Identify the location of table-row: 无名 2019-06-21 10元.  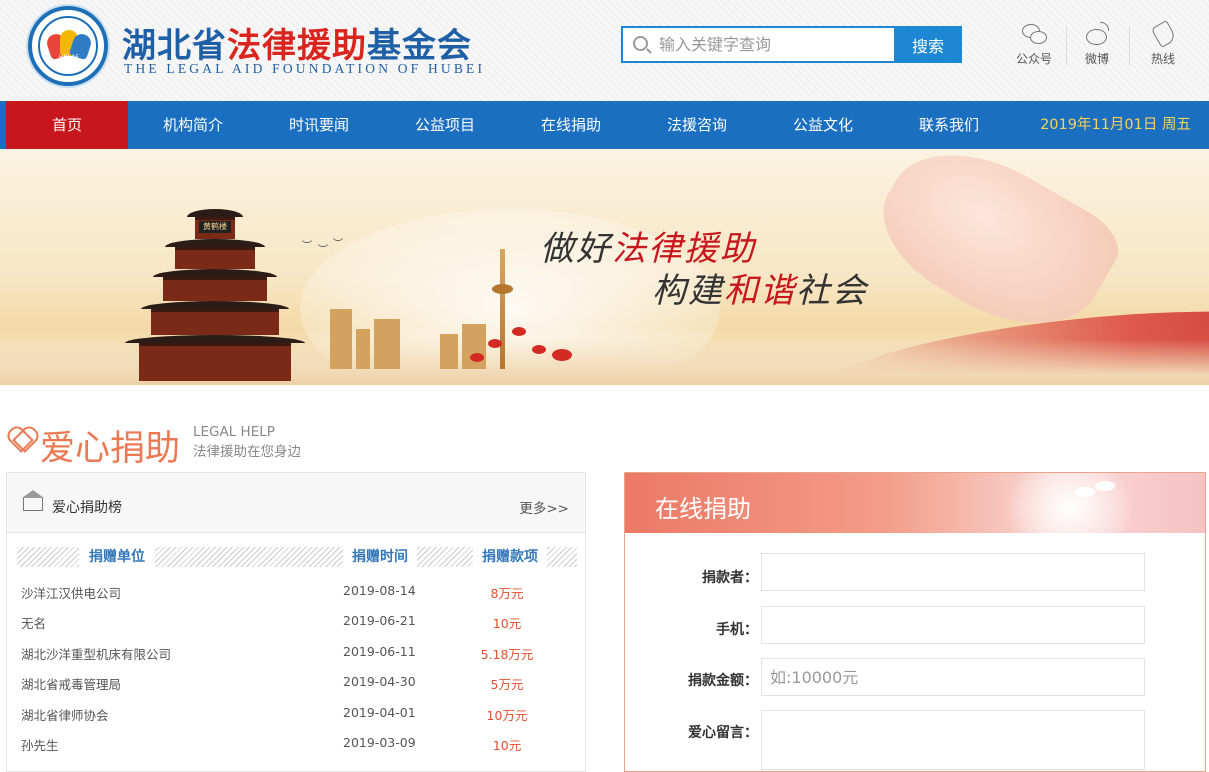
(299, 623).